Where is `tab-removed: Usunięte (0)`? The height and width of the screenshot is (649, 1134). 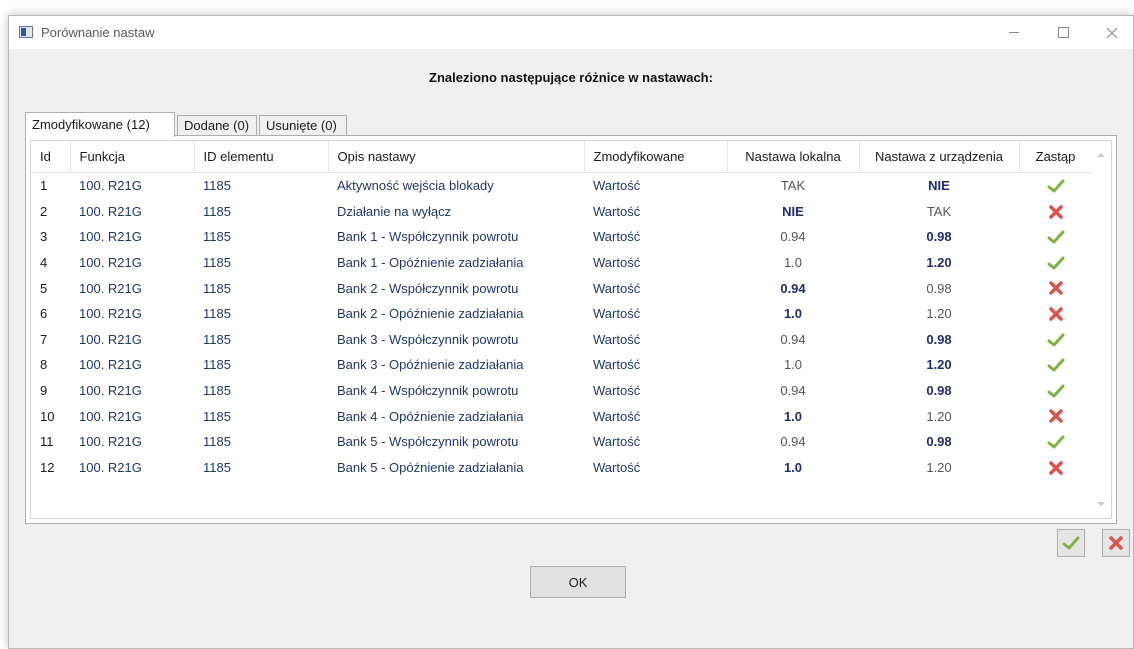 tab-removed: Usunięte (0) is located at coordinates (303, 125).